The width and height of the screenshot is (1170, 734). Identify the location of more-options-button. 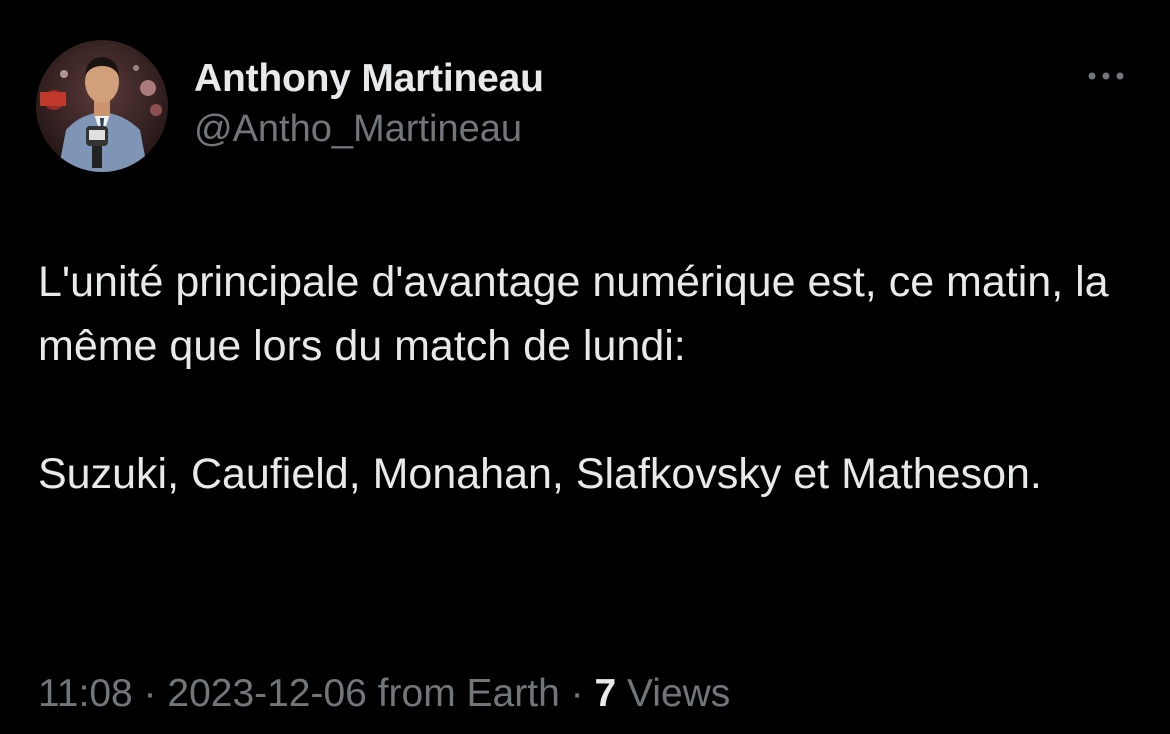
(1106, 76).